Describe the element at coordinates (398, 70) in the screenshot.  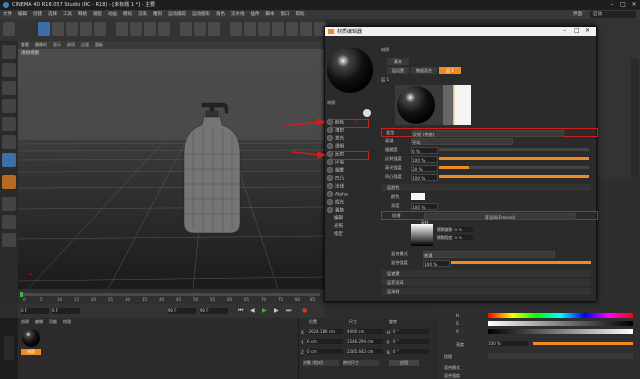
I see `tab-layer-settings: 层设置` at that location.